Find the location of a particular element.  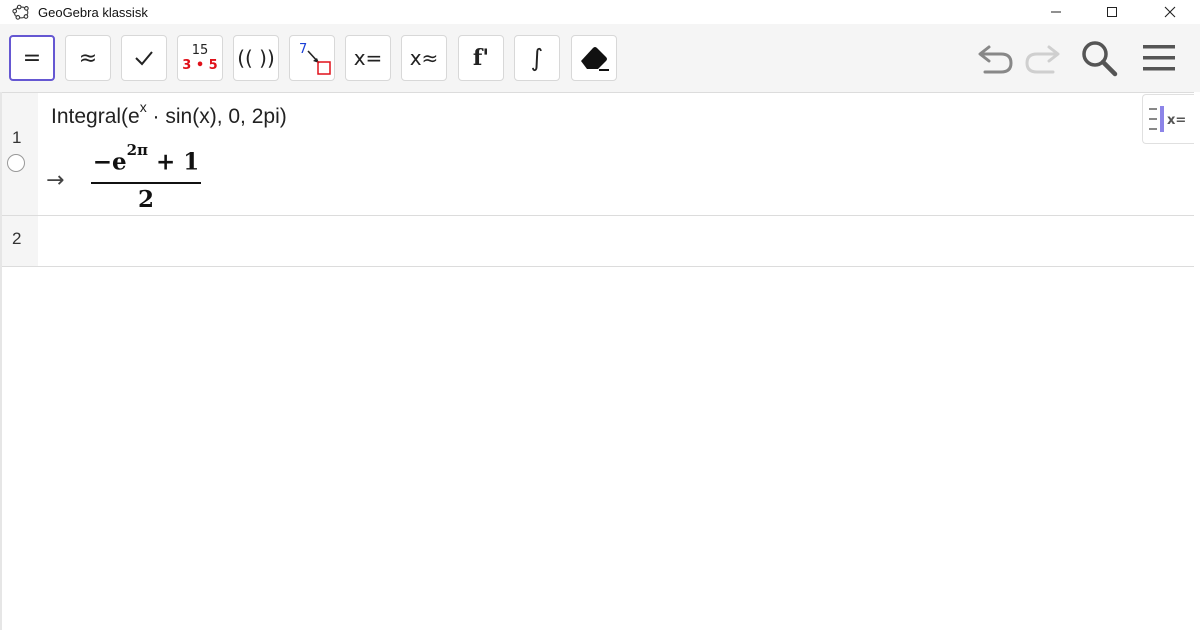

menu-icon is located at coordinates (1159, 58).